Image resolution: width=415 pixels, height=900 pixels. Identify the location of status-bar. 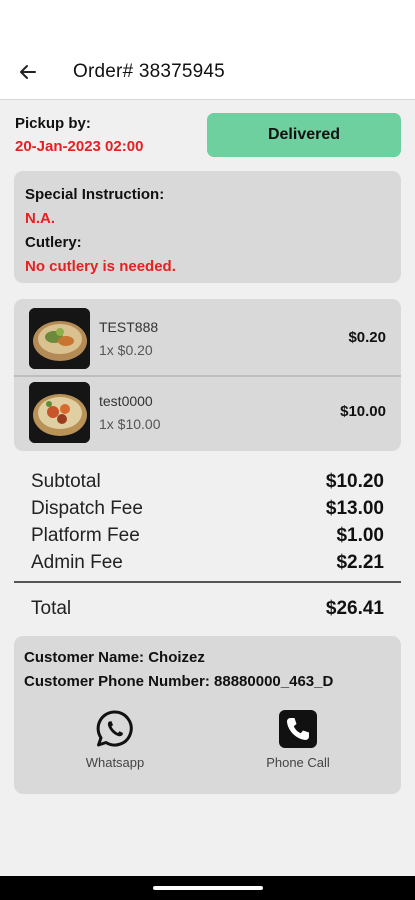
(207, 22).